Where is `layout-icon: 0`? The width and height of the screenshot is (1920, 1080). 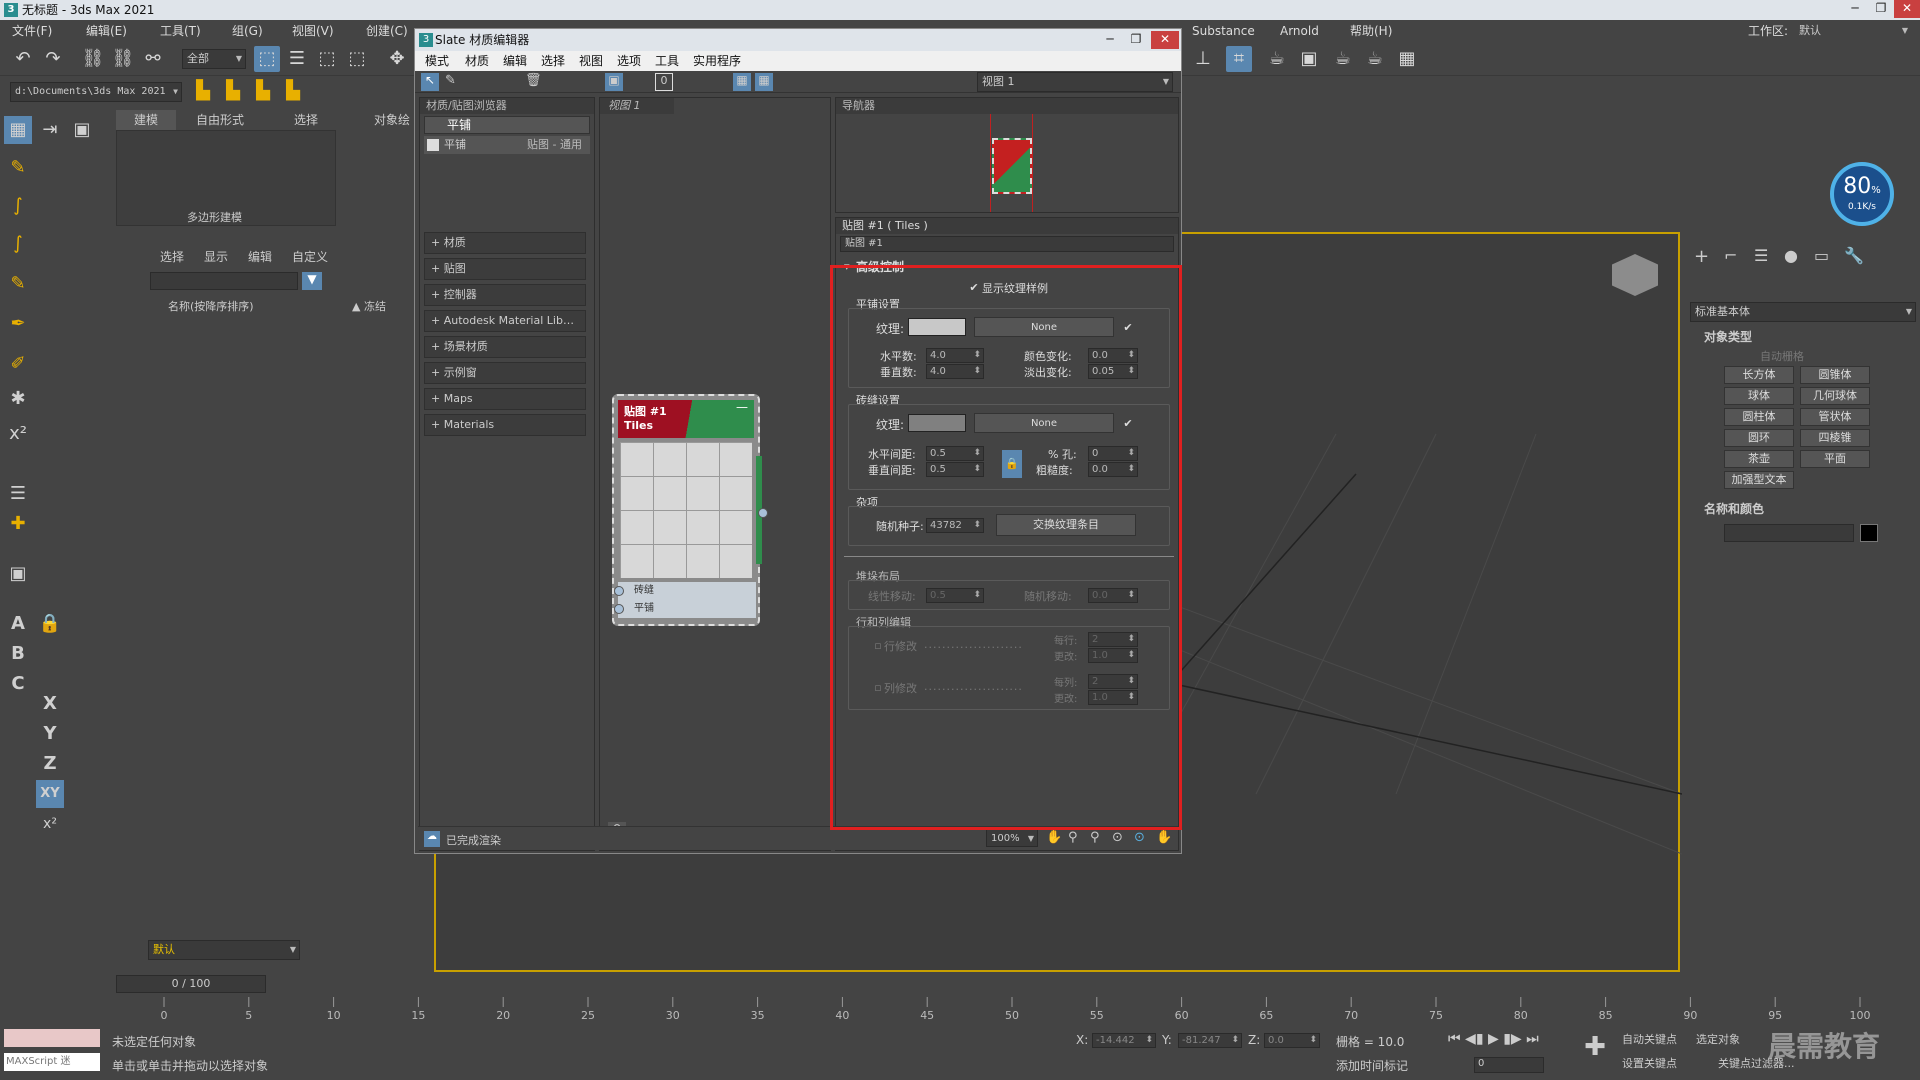
layout-icon: 0 is located at coordinates (664, 82).